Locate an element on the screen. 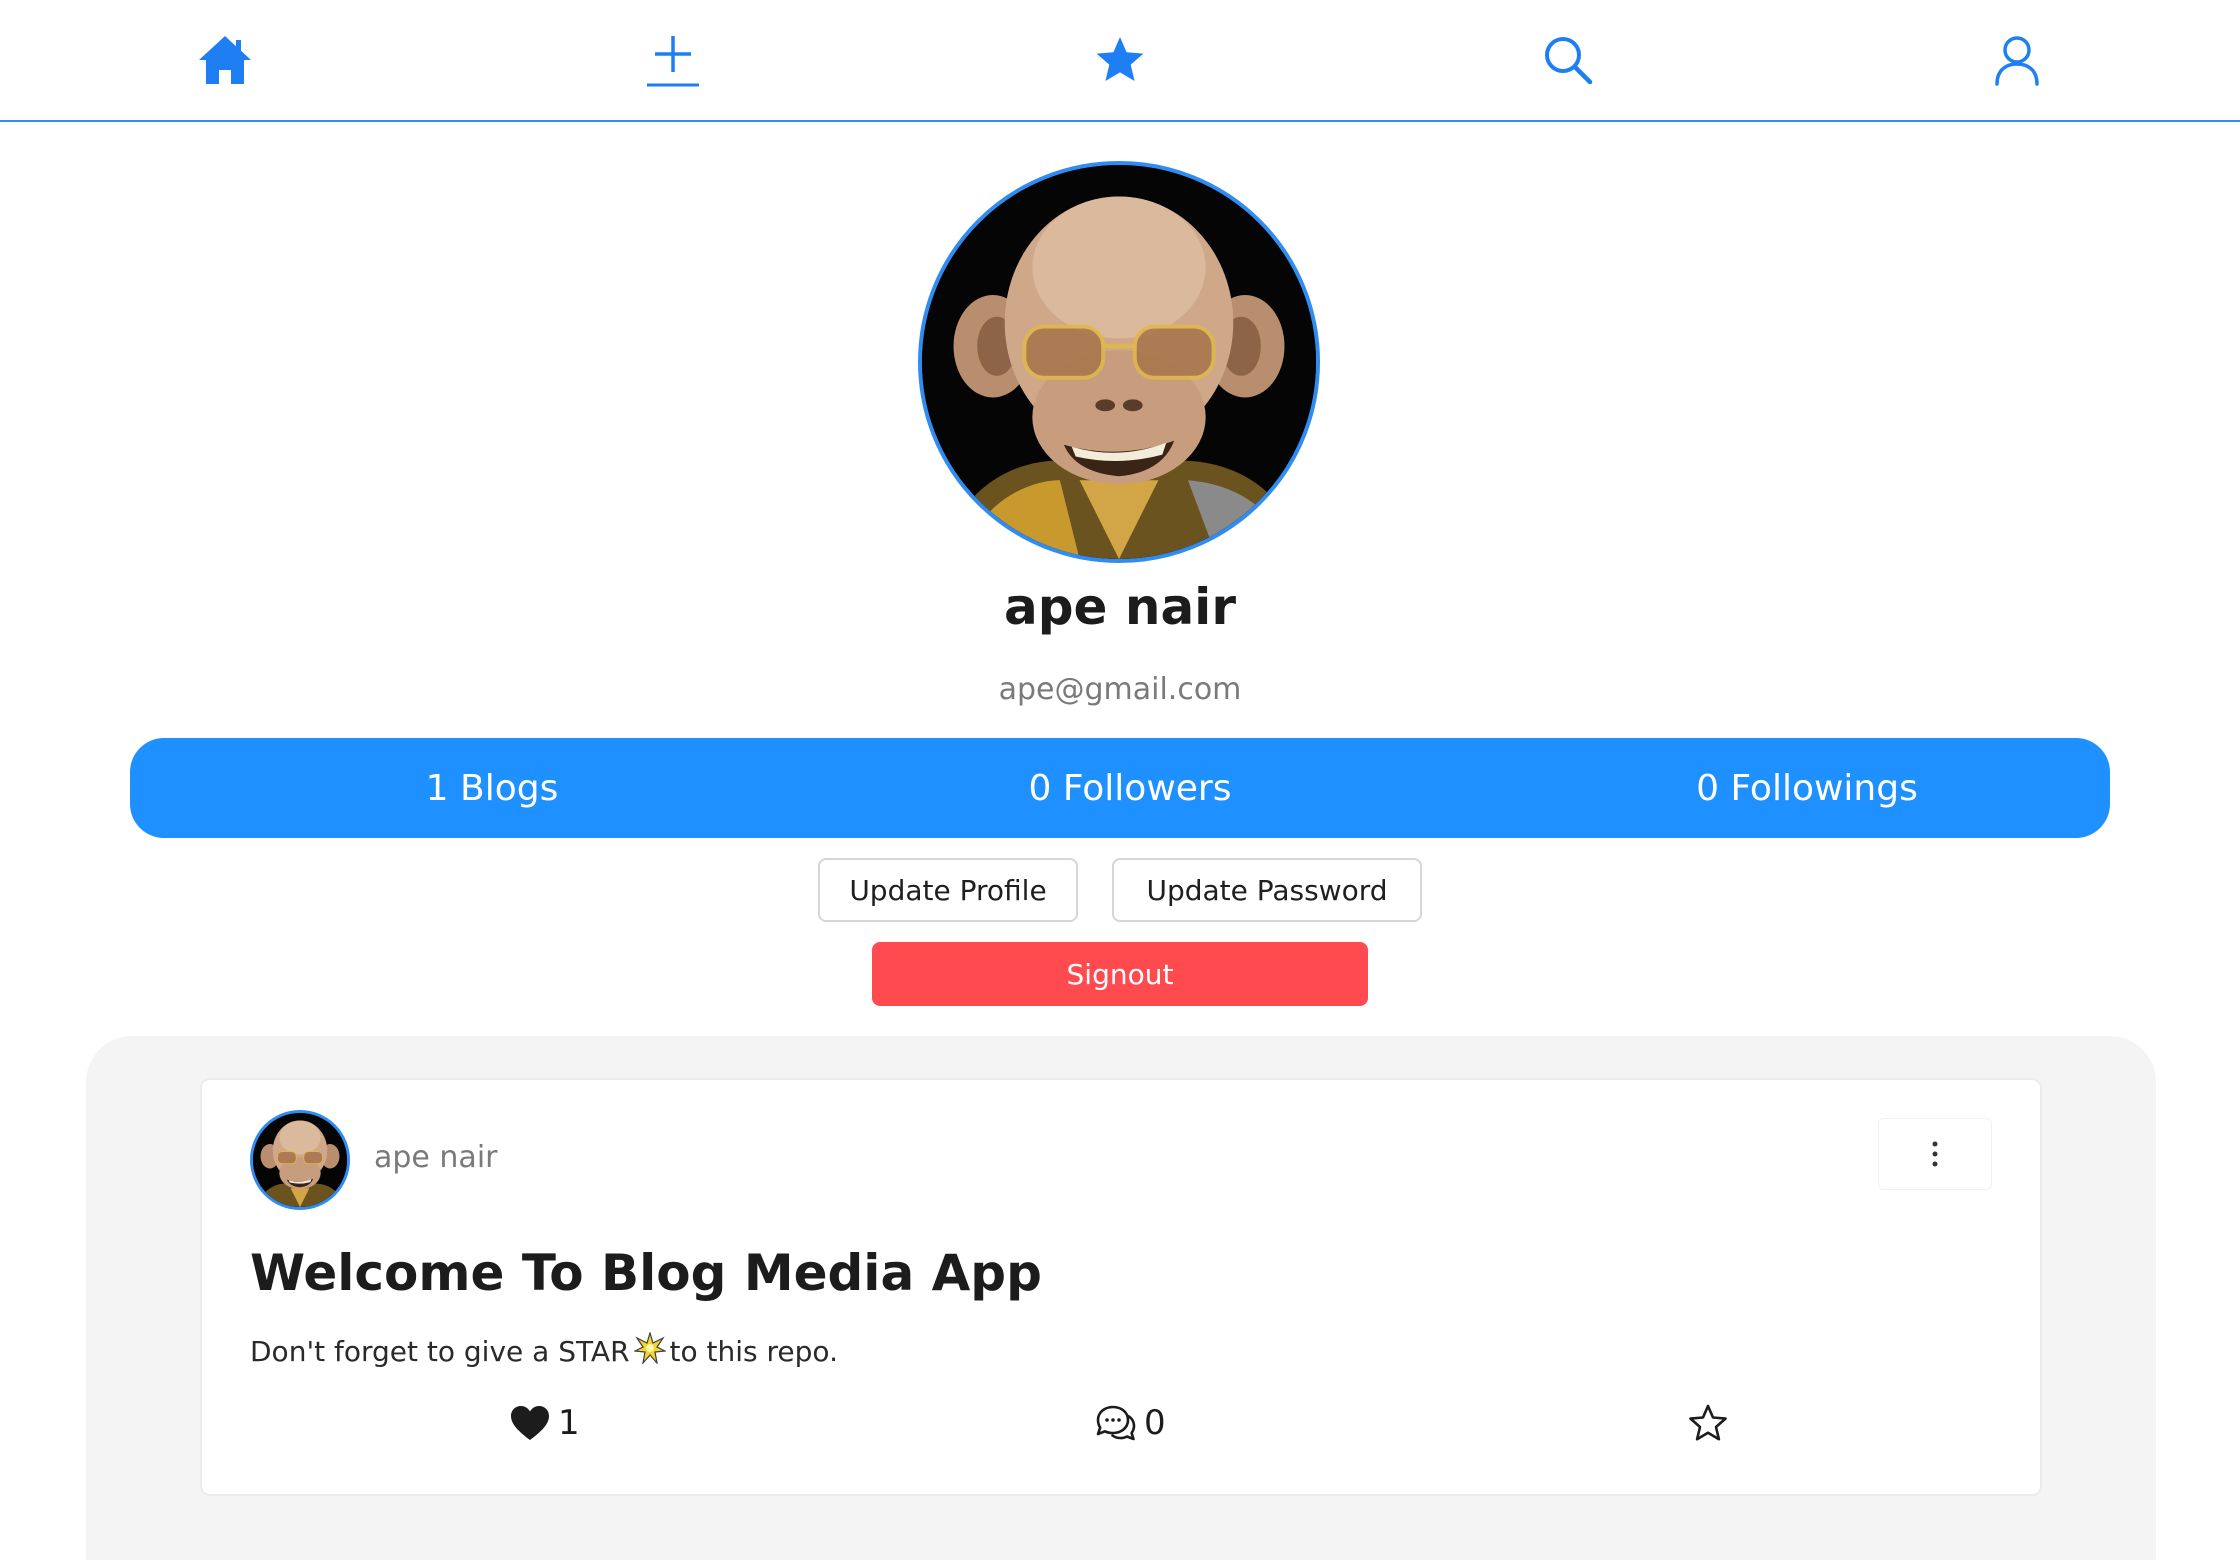 Image resolution: width=2240 pixels, height=1560 pixels. nav-home is located at coordinates (225, 60).